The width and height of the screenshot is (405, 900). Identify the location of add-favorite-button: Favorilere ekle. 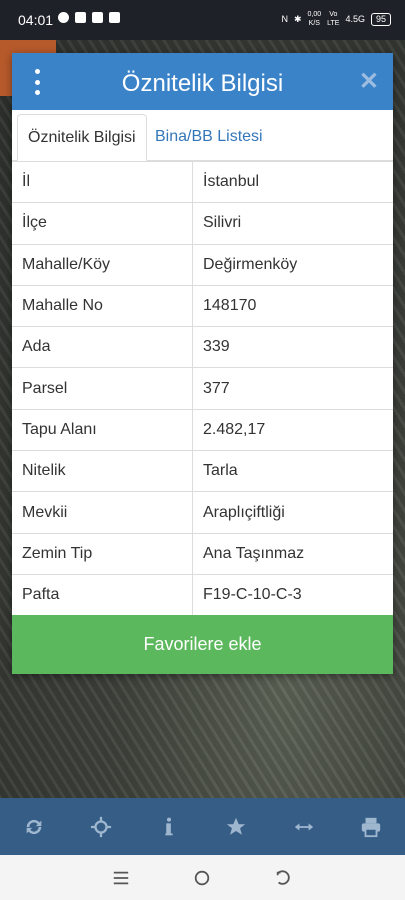
(202, 644).